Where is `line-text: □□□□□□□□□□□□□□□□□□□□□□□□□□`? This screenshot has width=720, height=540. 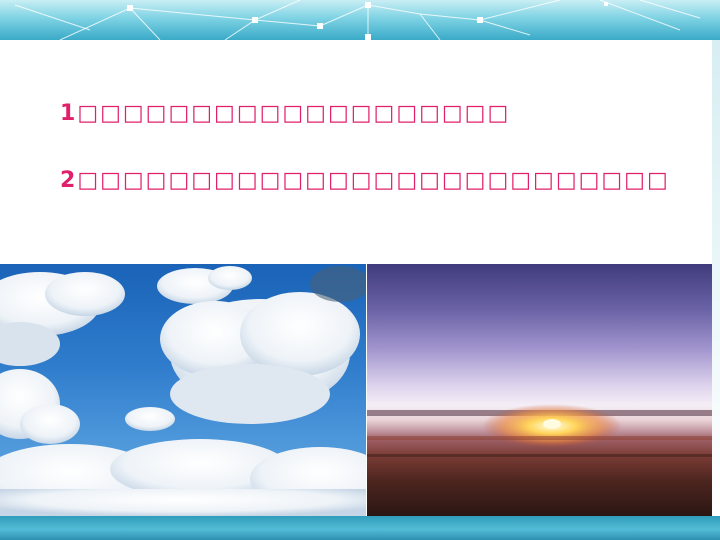
line-text: □□□□□□□□□□□□□□□□□□□□□□□□□□ is located at coordinates (373, 180).